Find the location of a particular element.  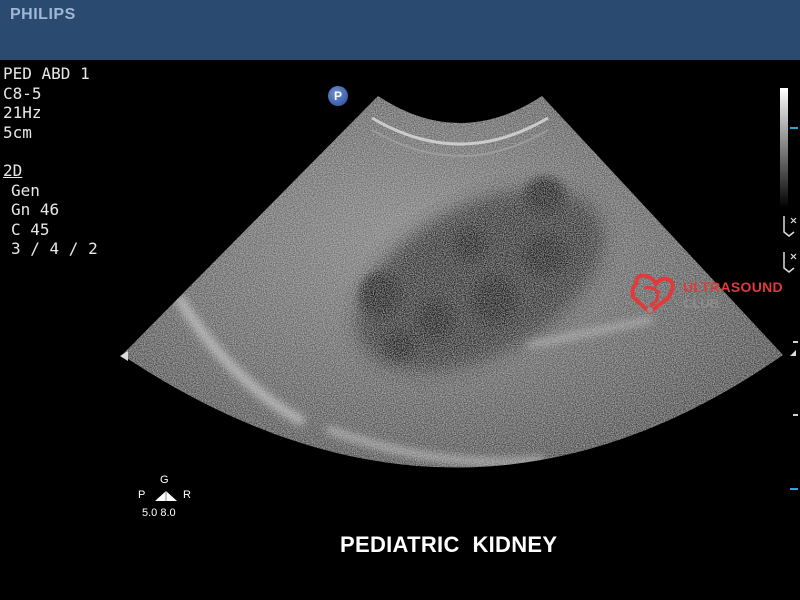

orientation-r: R is located at coordinates (187, 495).